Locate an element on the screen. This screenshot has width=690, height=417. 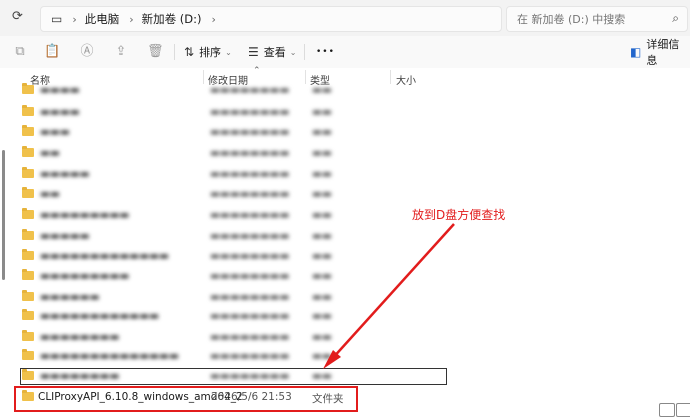
sort-label: 排序 is located at coordinates (210, 52).